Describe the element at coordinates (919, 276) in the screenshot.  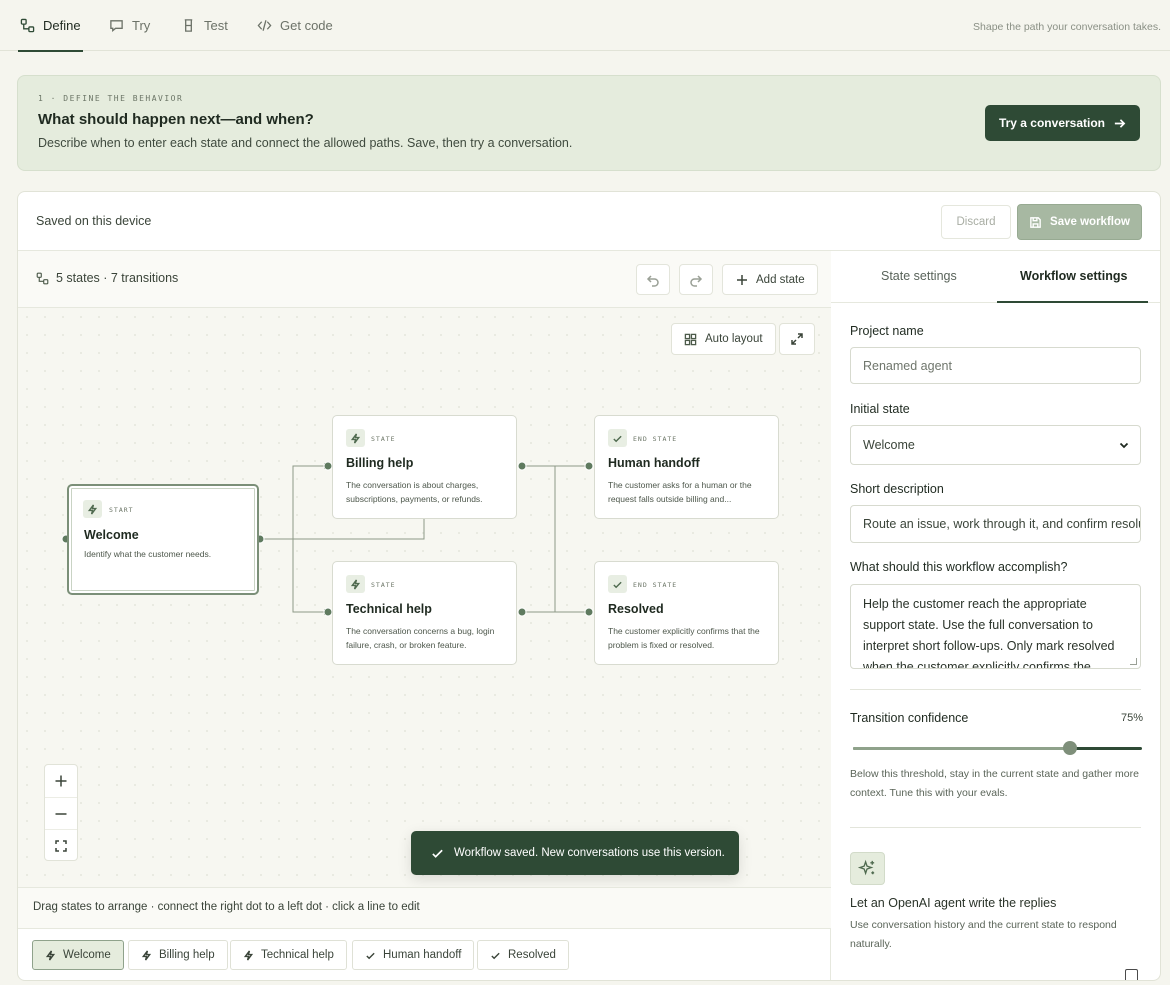
I see `tab-state-settings: State settings` at that location.